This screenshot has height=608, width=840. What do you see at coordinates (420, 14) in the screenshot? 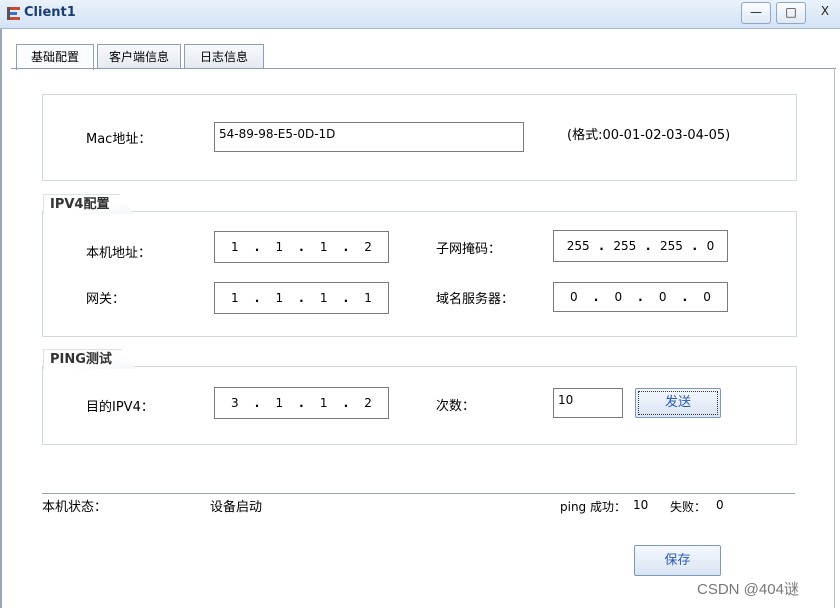
I see `title-bar: Client1 — □ X` at bounding box center [420, 14].